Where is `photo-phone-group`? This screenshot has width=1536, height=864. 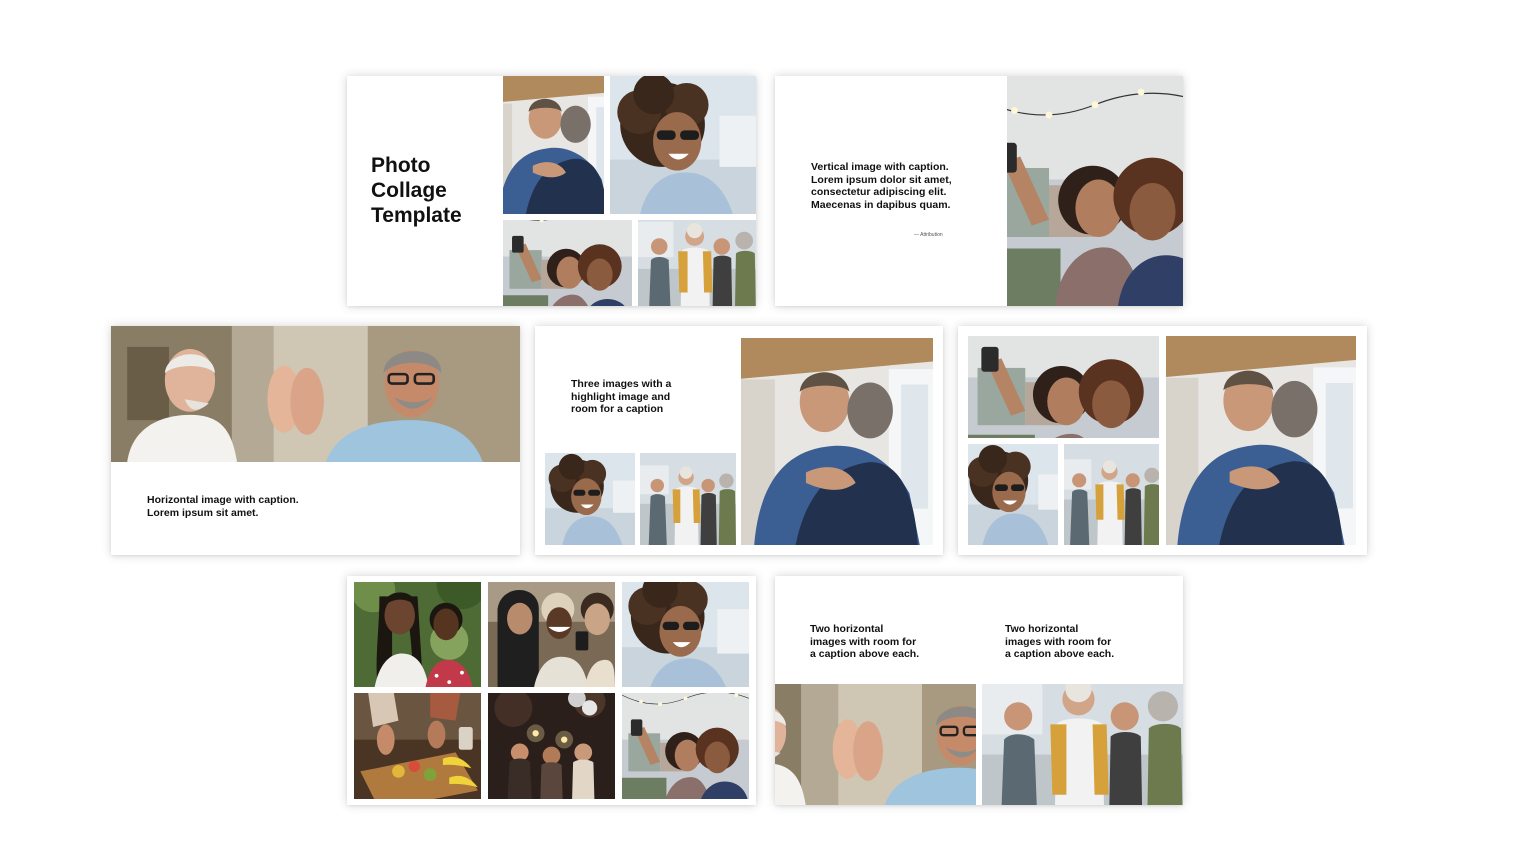
photo-phone-group is located at coordinates (551, 634).